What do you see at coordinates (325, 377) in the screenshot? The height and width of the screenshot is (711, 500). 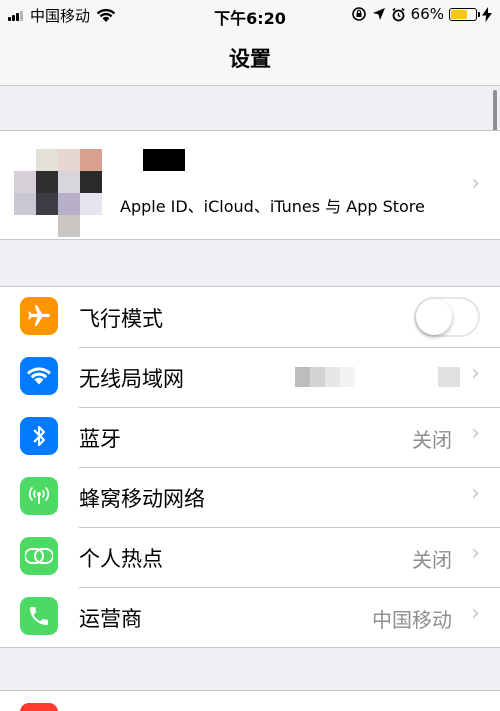 I see `redacted-network-name` at bounding box center [325, 377].